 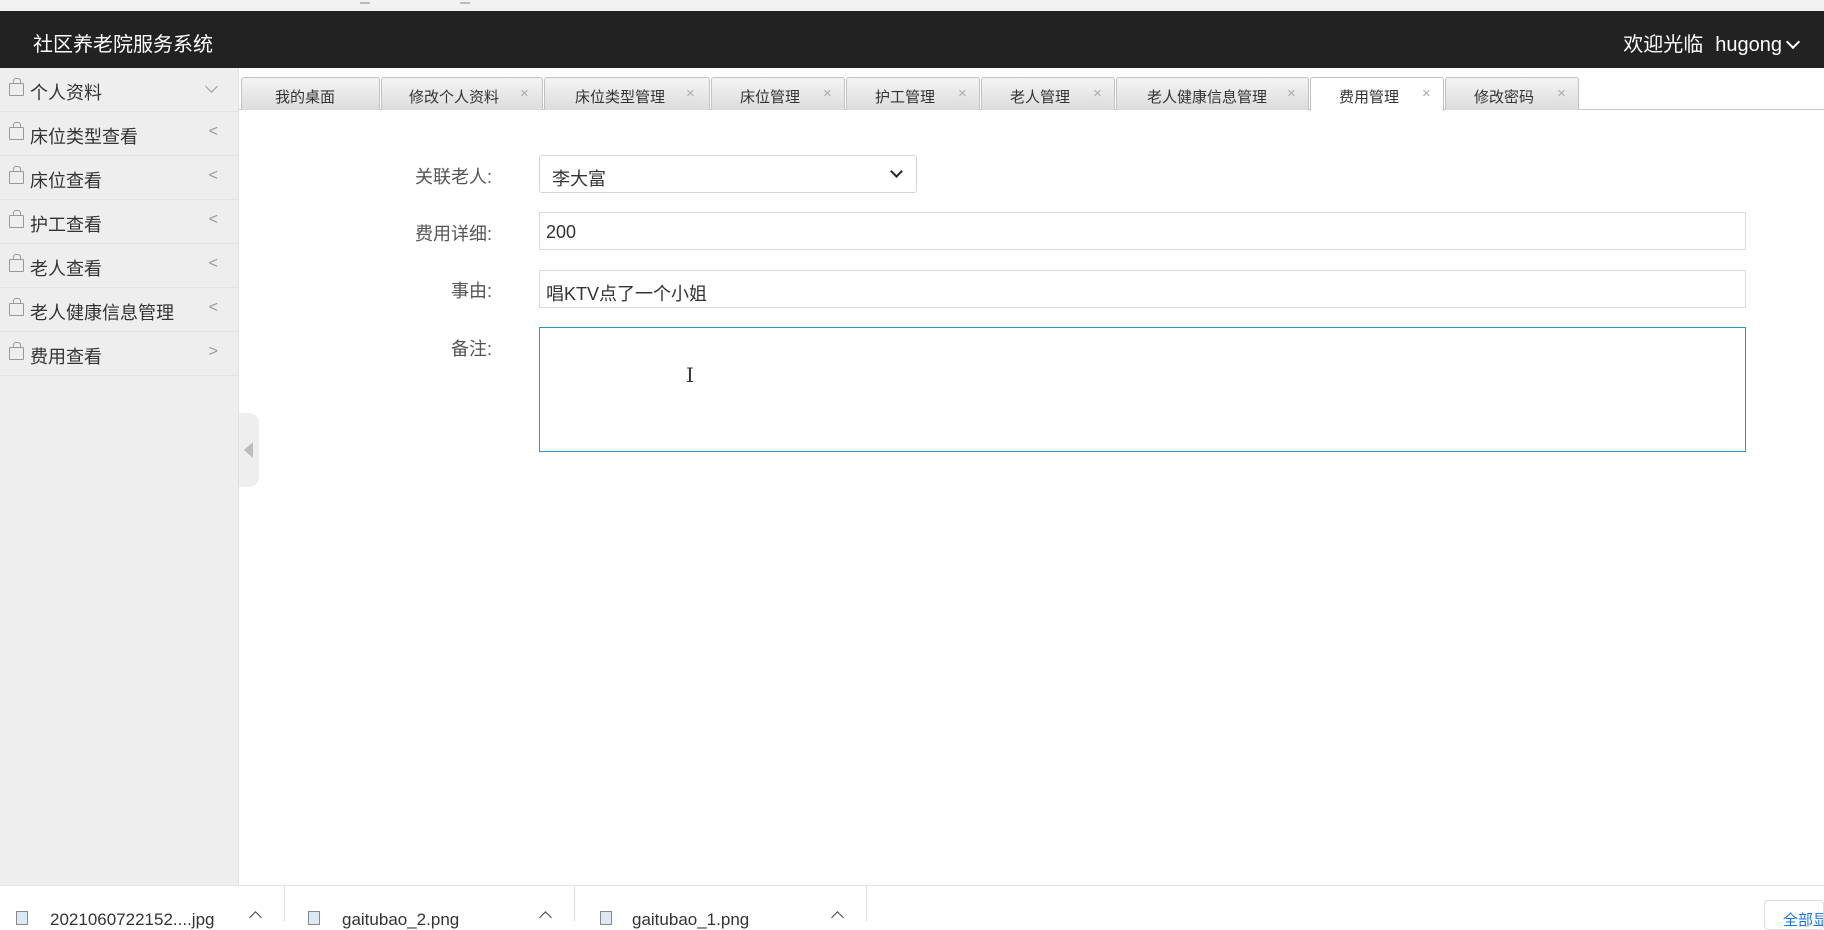 What do you see at coordinates (778, 93) in the screenshot?
I see `tab-bed-manage: 床位管理 ×` at bounding box center [778, 93].